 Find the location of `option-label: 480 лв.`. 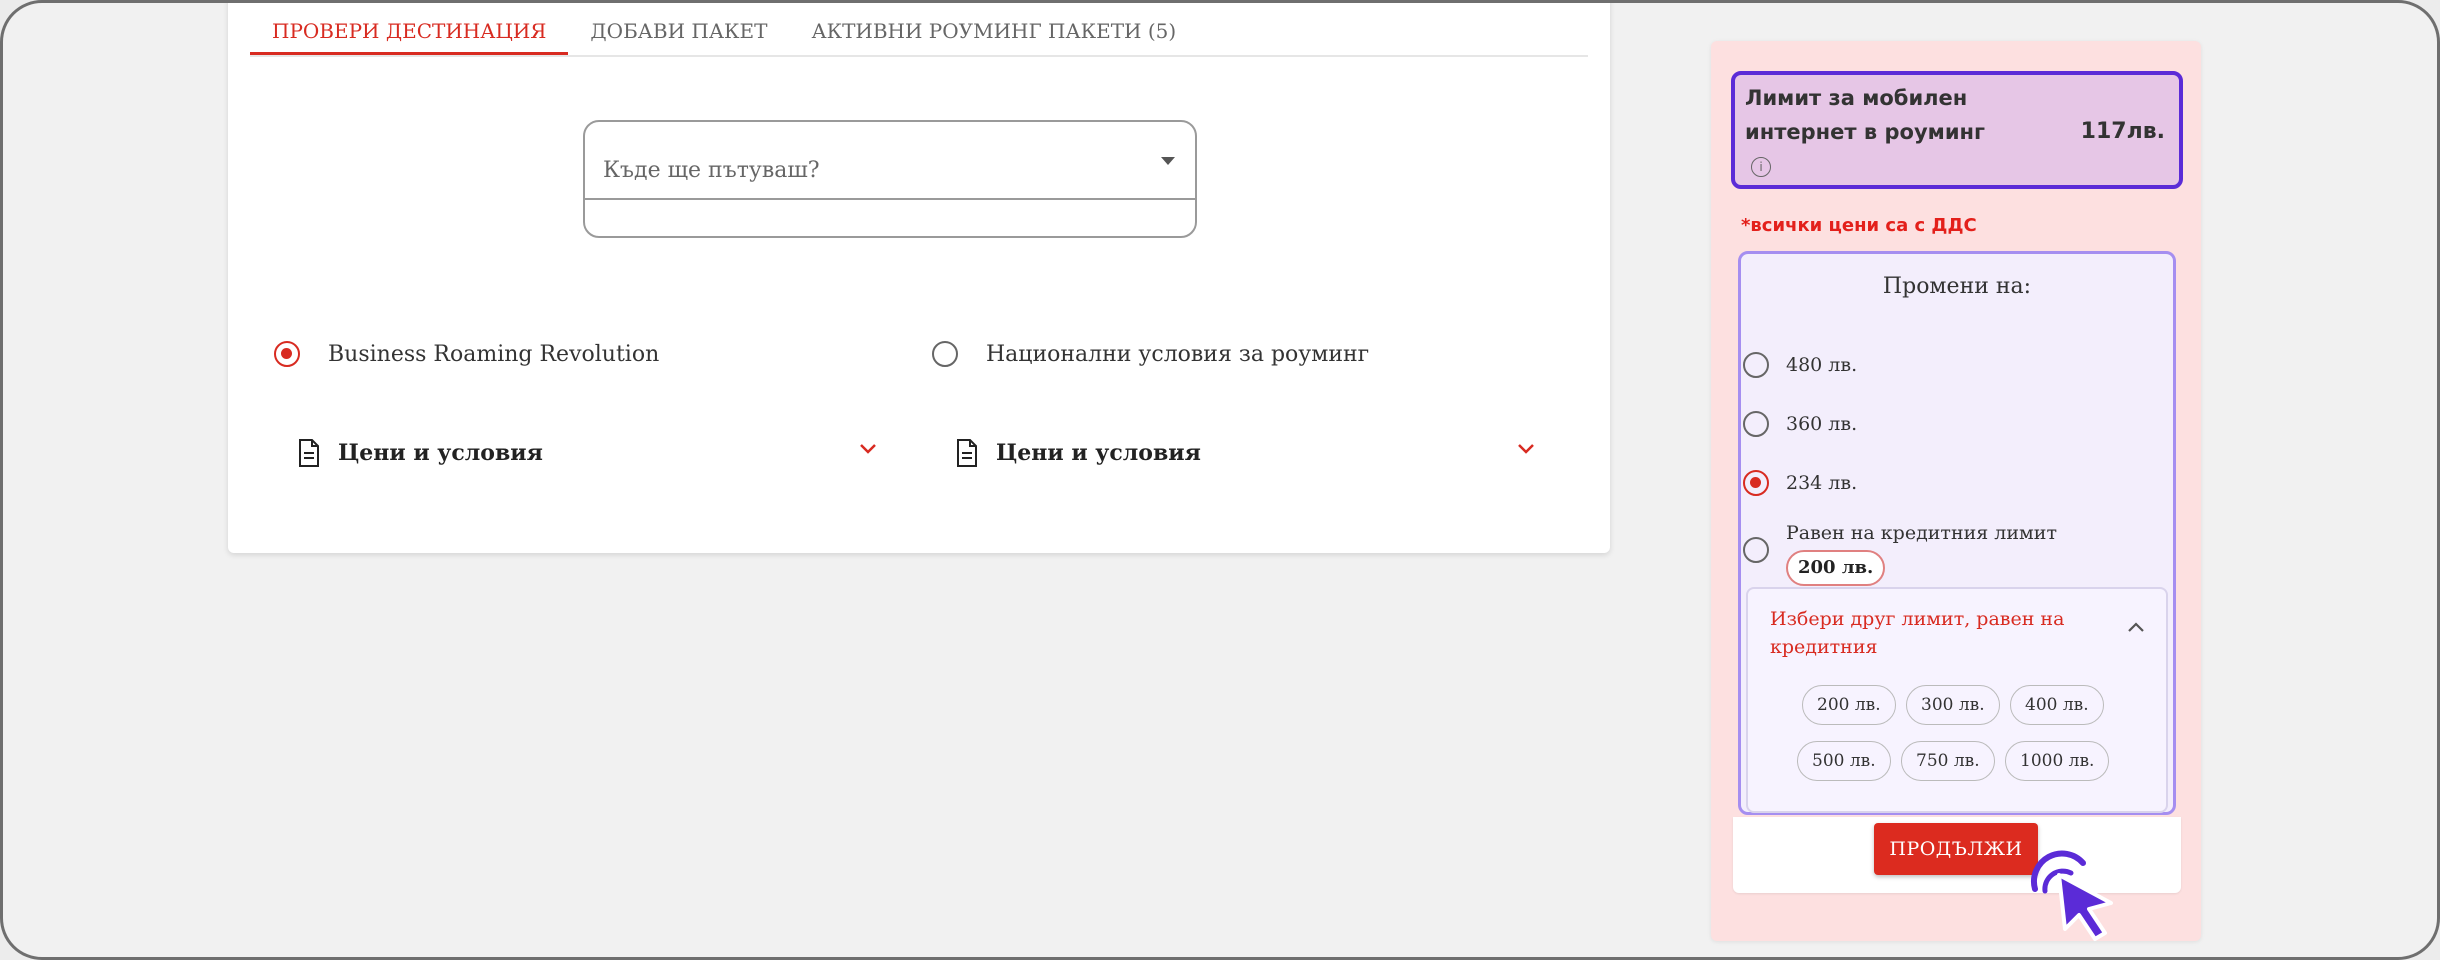

option-label: 480 лв. is located at coordinates (1822, 365).